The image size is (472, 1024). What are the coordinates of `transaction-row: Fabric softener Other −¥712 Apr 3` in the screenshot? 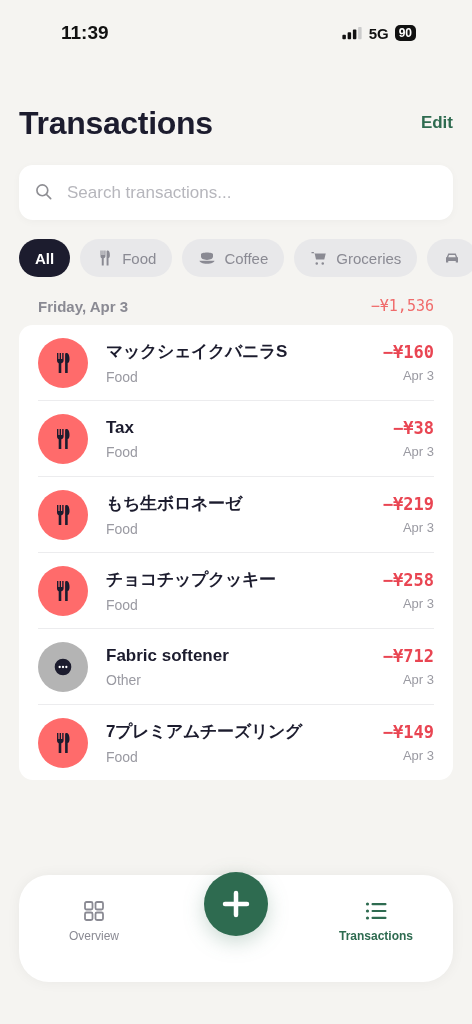 It's located at (236, 666).